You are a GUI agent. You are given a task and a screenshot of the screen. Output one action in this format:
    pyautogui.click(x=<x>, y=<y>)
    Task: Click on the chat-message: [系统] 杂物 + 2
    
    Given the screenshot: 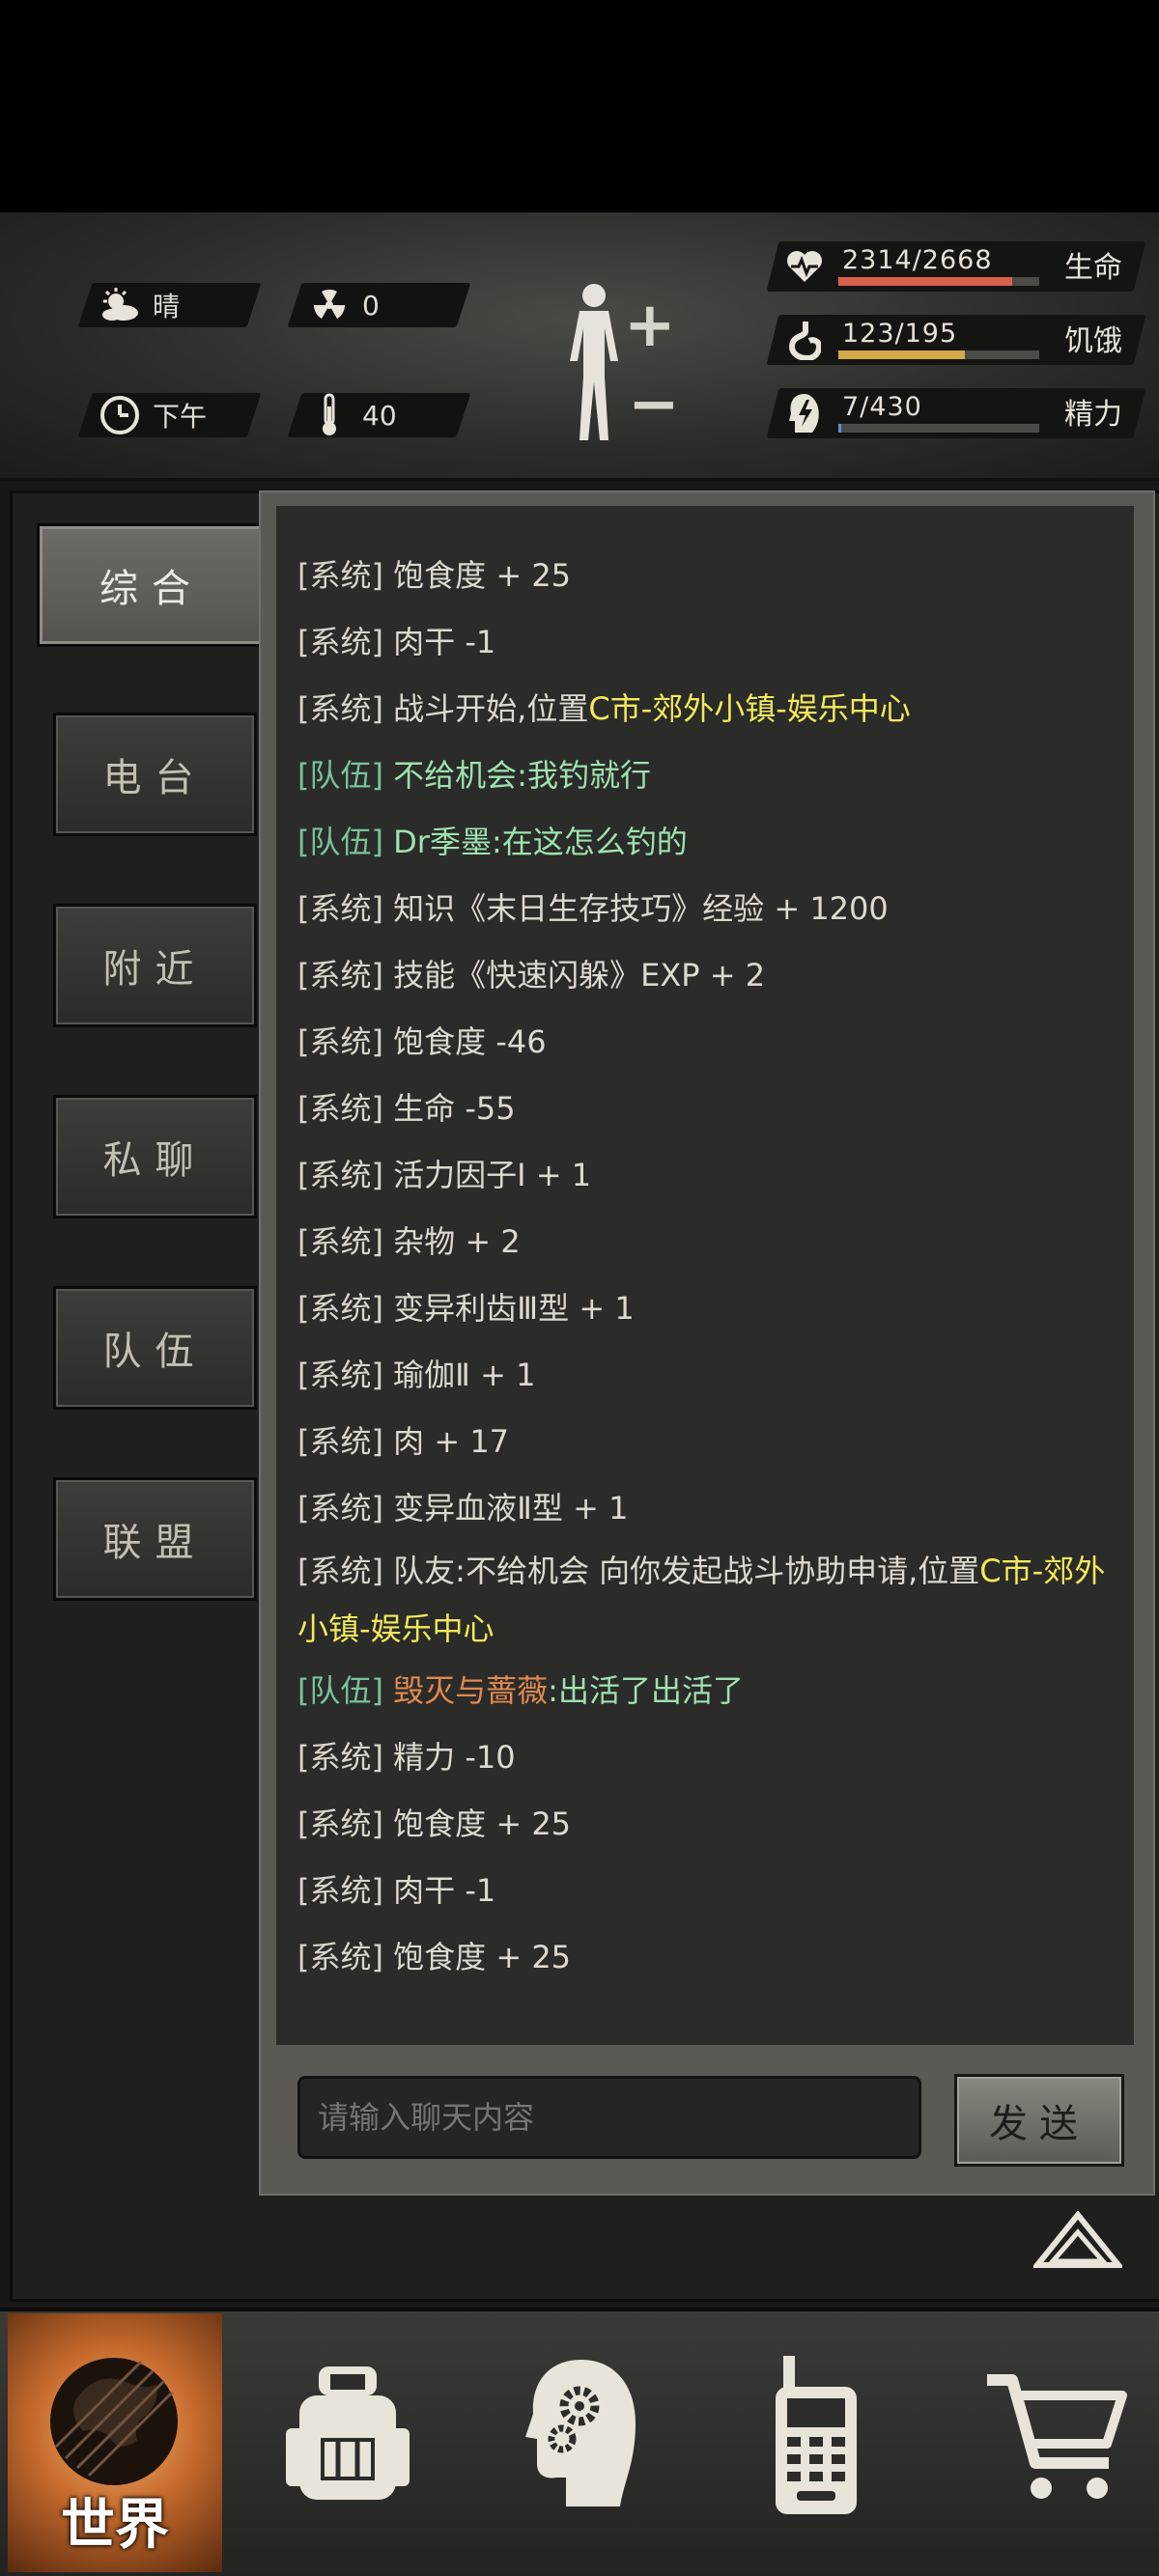 What is the action you would take?
    pyautogui.click(x=713, y=1242)
    